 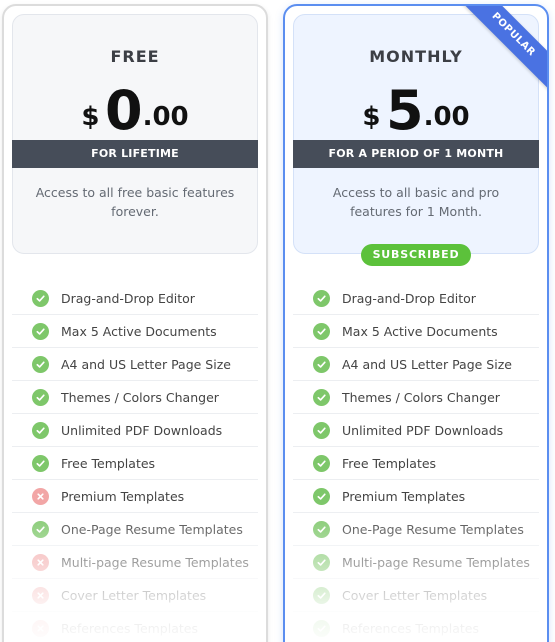 I want to click on plan-period: FOR A PERIOD OF 1 MONTH, so click(x=416, y=154).